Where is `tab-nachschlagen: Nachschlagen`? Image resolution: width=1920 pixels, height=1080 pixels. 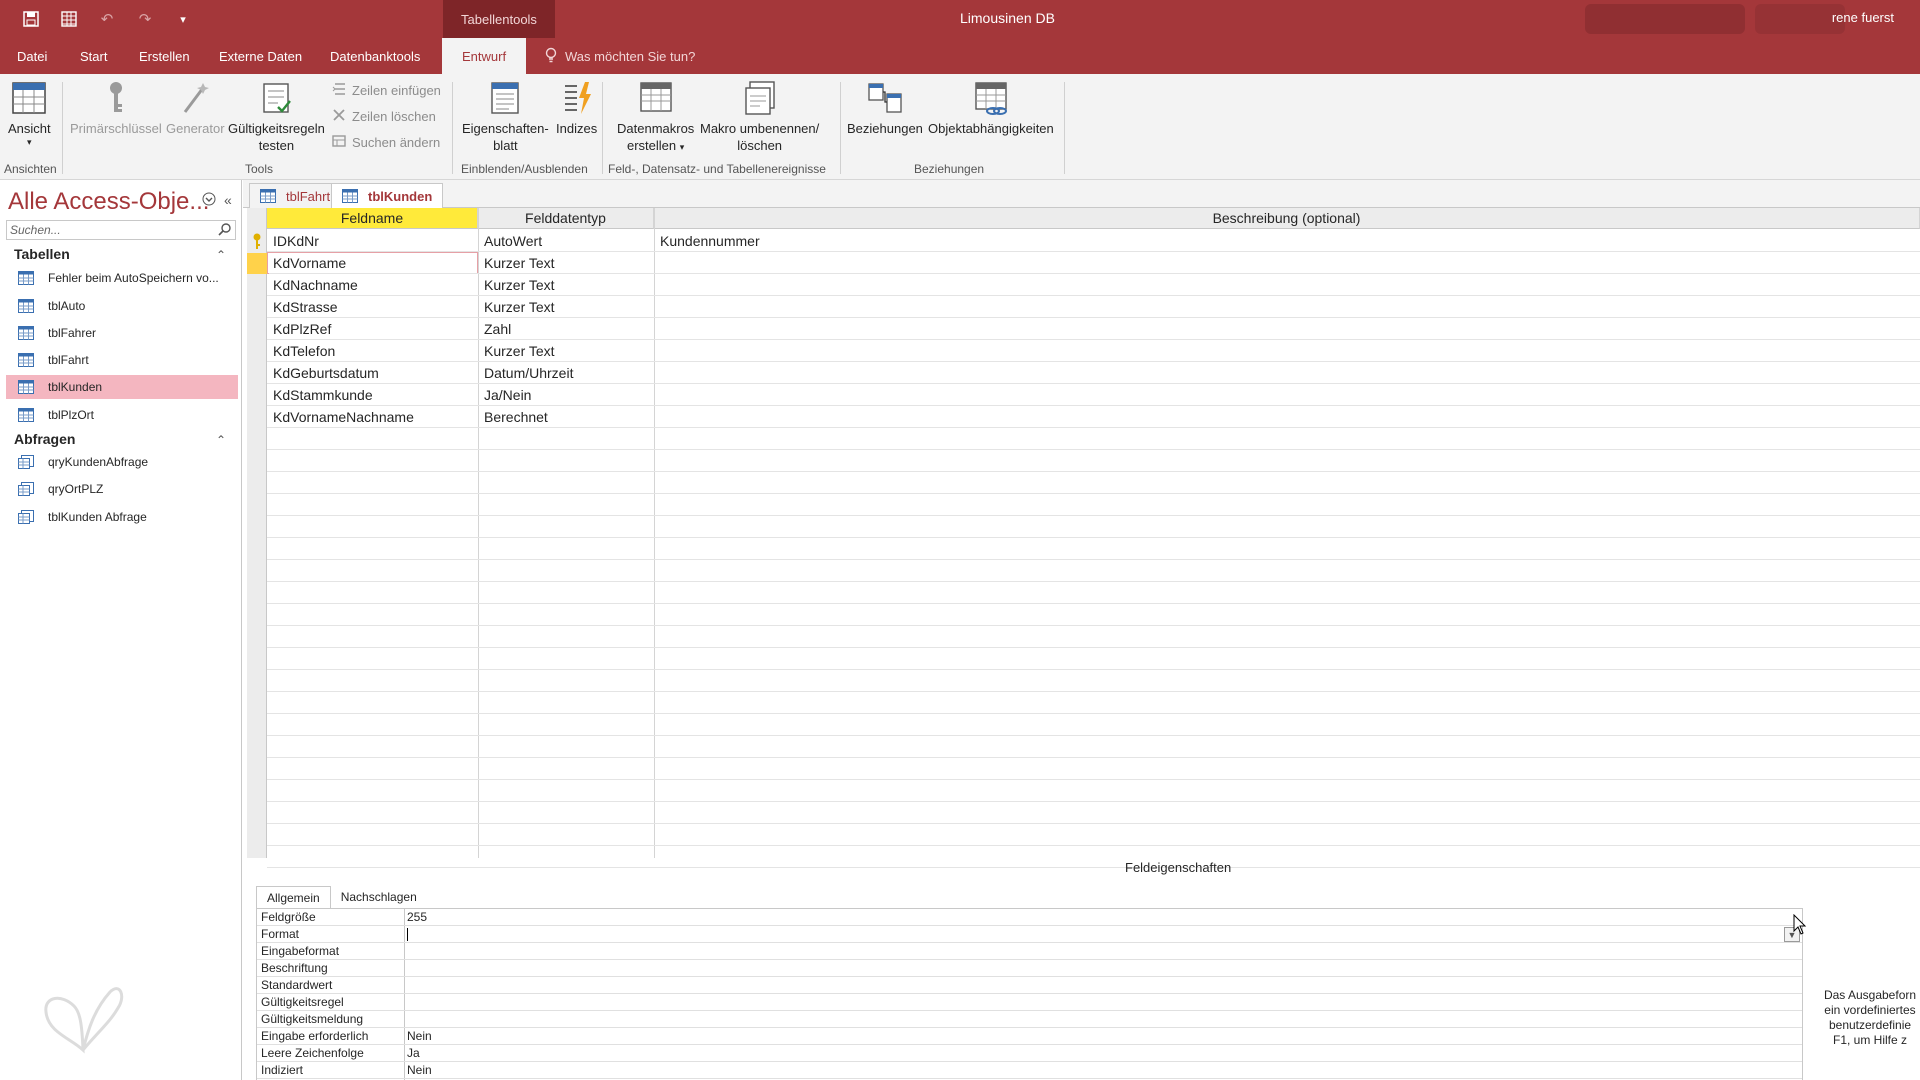
tab-nachschlagen: Nachschlagen is located at coordinates (379, 897).